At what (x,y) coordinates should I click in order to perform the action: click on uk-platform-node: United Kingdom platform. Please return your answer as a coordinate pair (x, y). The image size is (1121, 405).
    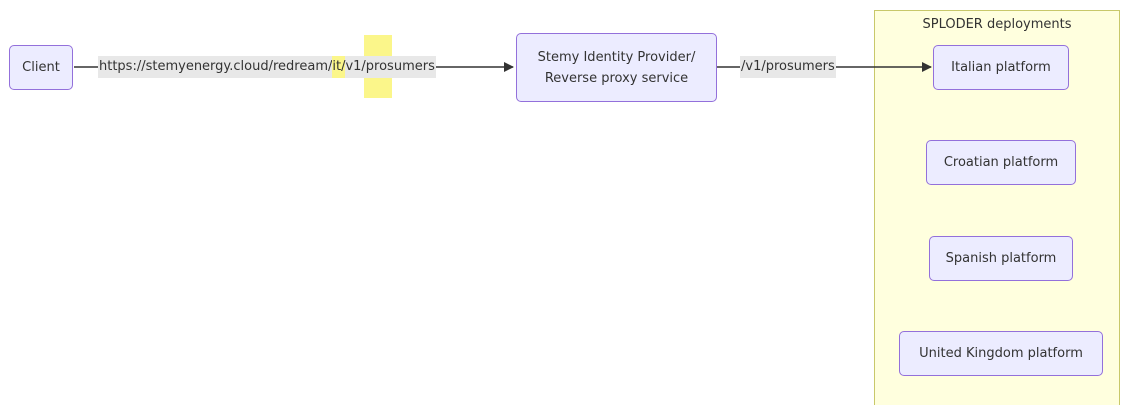
    Looking at the image, I should click on (1001, 353).